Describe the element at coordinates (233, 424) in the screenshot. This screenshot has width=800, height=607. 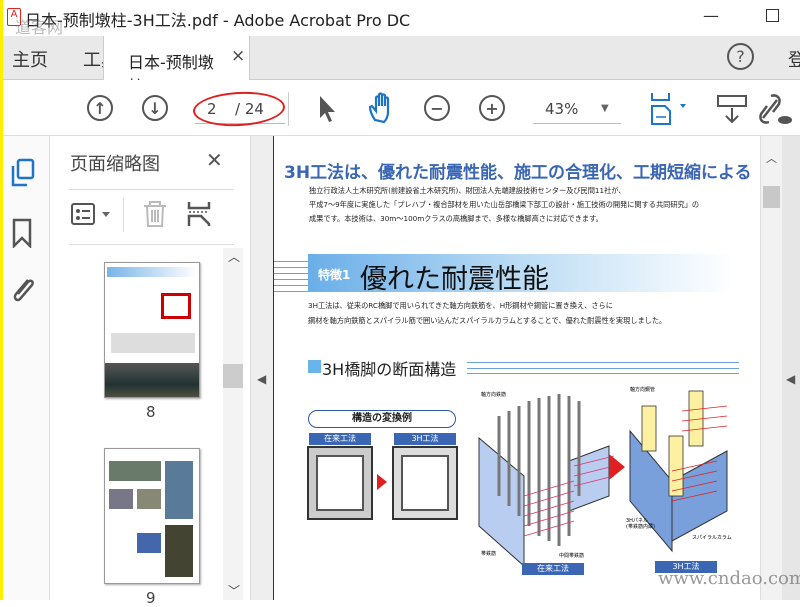
I see `thumbnail-scrollbar: ︿ ﹀` at that location.